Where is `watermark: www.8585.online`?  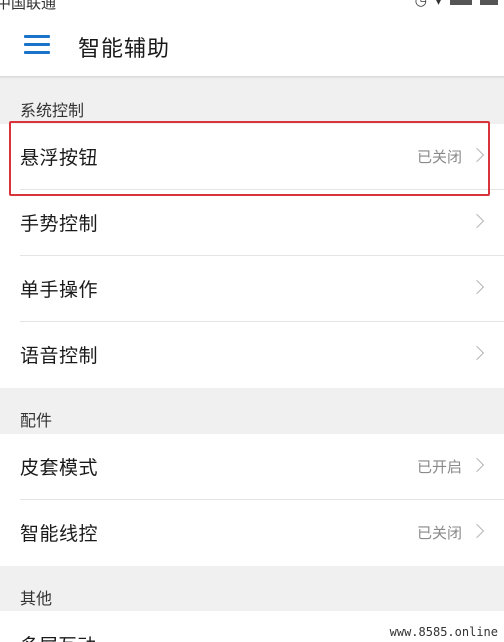
watermark: www.8585.online is located at coordinates (443, 632).